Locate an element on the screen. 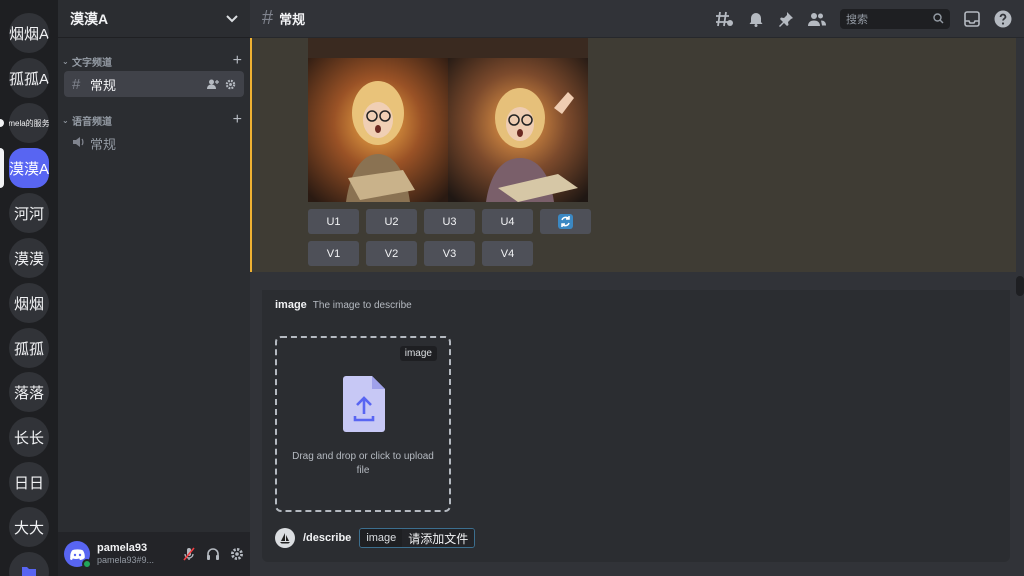  slash-command-bar: /describe image 请添加文件 is located at coordinates (375, 538).